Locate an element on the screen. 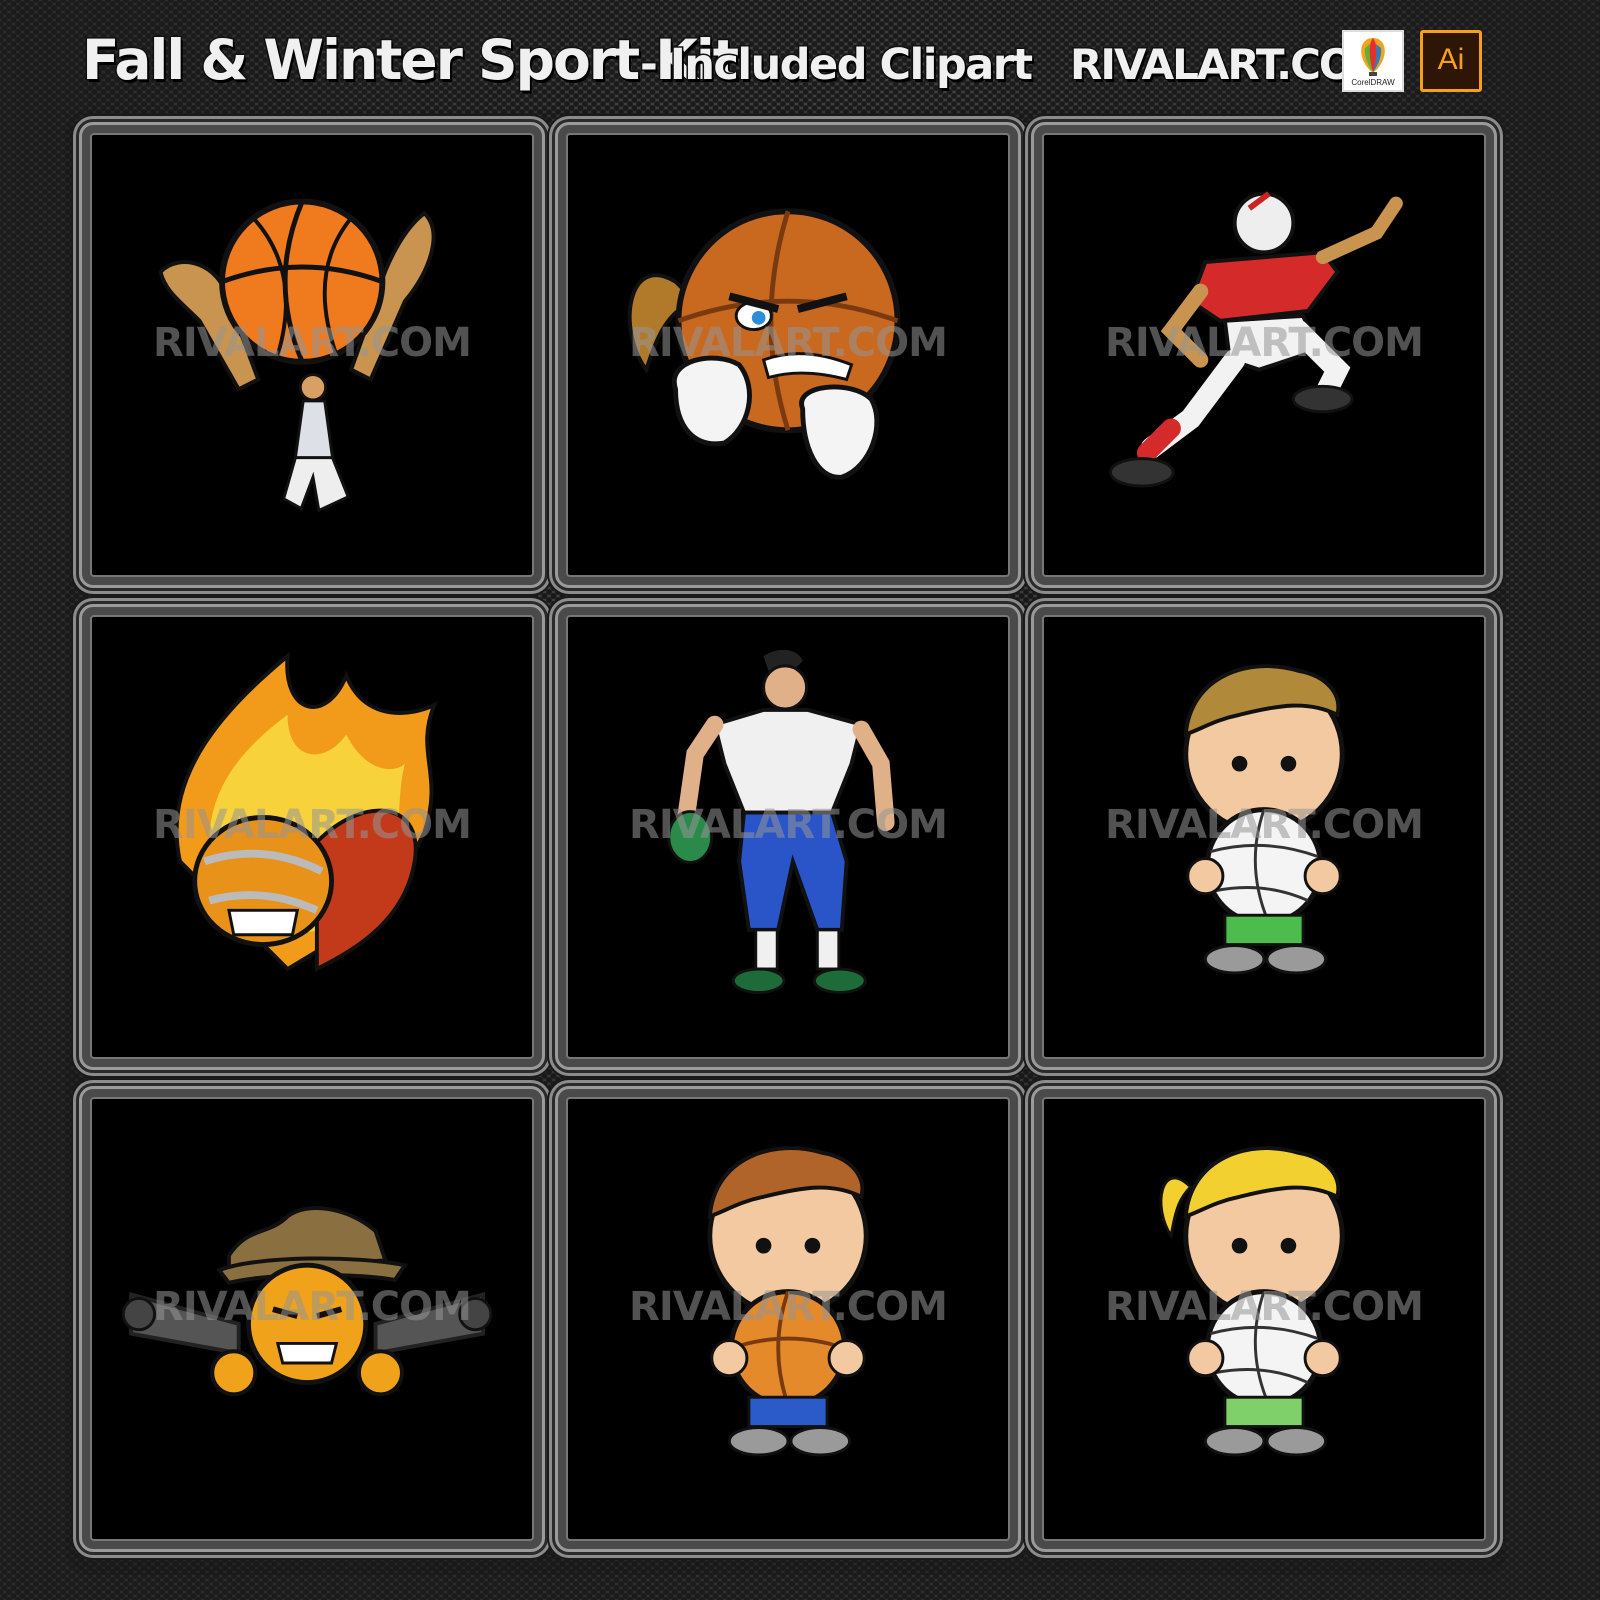 This screenshot has height=1600, width=1600. clipart-cell-1: RIVALART.COM is located at coordinates (312, 355).